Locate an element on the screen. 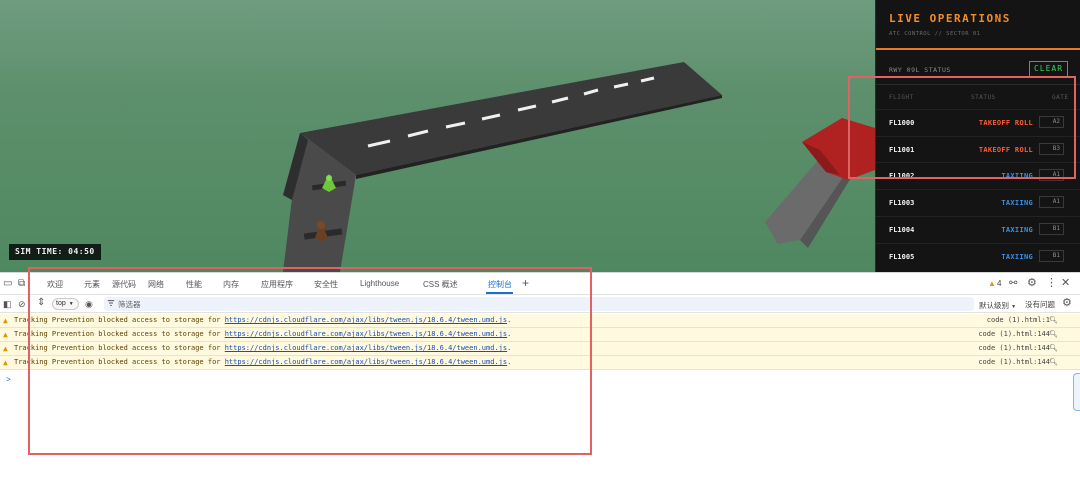  flight-row: FL1004 TAXIING B1 is located at coordinates (978, 228).